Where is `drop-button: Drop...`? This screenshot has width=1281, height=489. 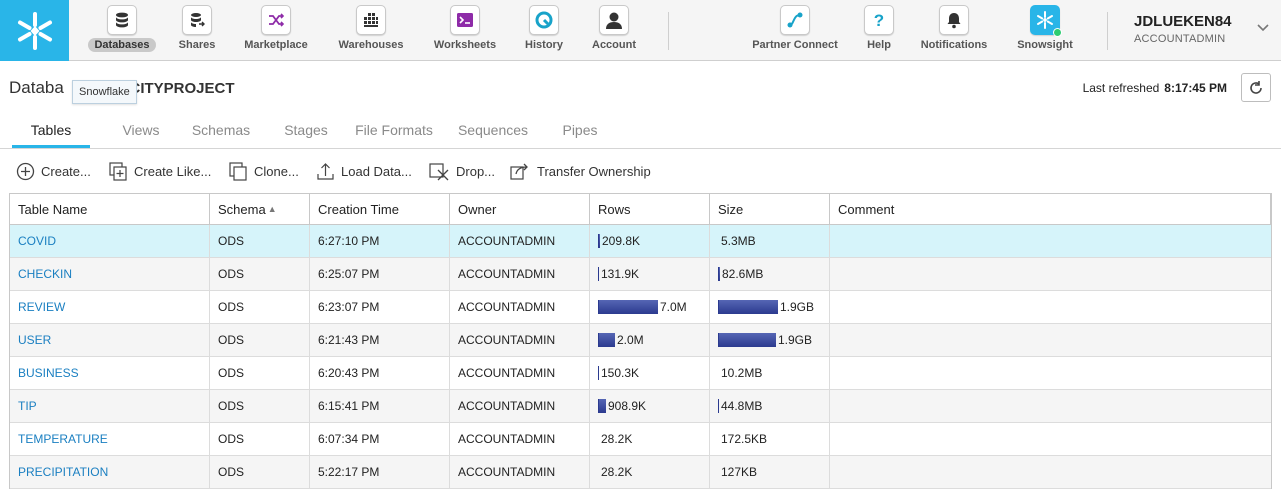 drop-button: Drop... is located at coordinates (462, 171).